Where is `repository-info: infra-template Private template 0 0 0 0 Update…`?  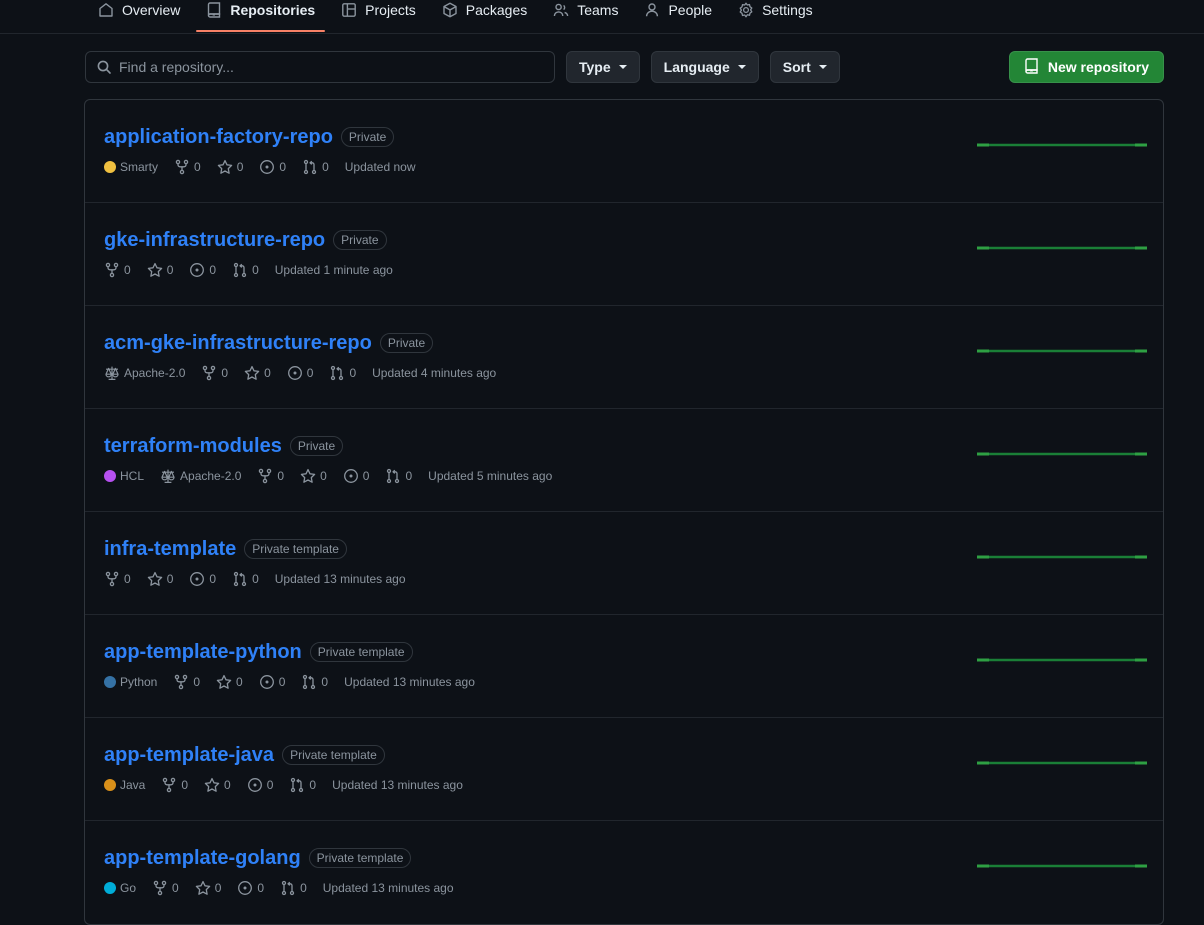
repository-info: infra-template Private template 0 0 0 0 Update… is located at coordinates (540, 562).